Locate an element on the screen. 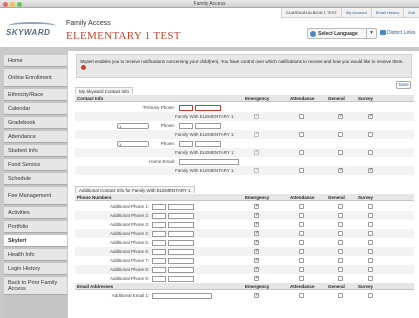 Image resolution: width=419 pixels, height=318 pixels. email-history-link: Email History is located at coordinates (387, 13).